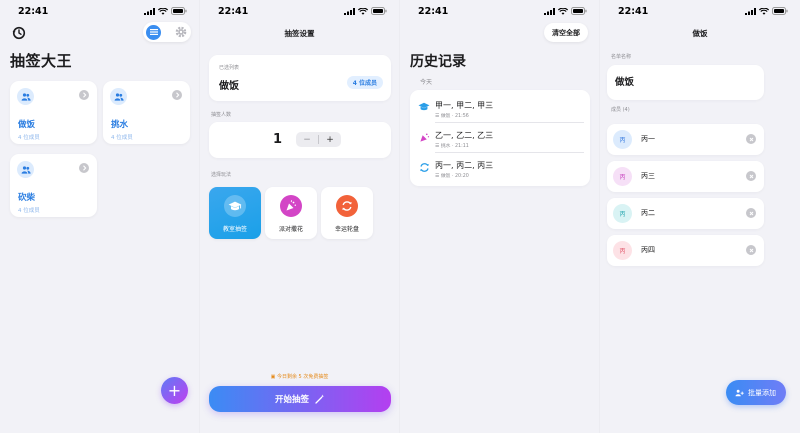 The width and height of the screenshot is (800, 433). What do you see at coordinates (685, 82) in the screenshot?
I see `list-name-field: 做饭` at bounding box center [685, 82].